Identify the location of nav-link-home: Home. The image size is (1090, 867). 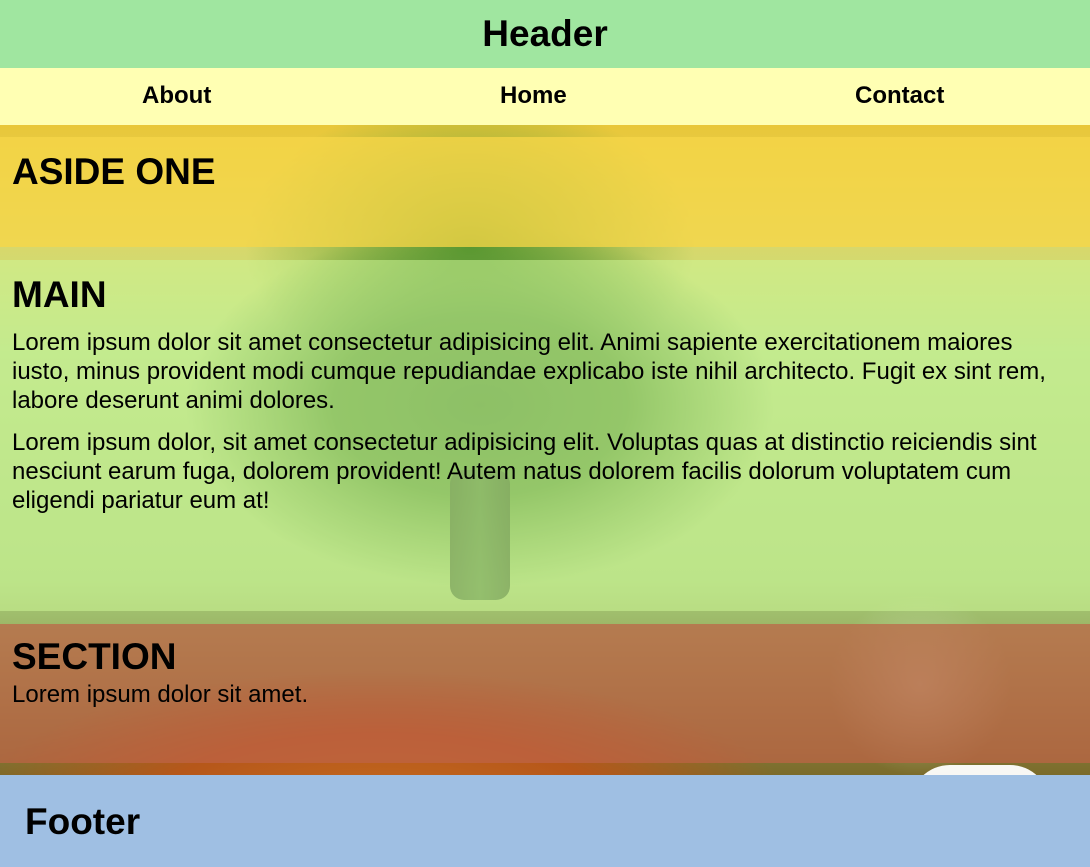
(533, 96).